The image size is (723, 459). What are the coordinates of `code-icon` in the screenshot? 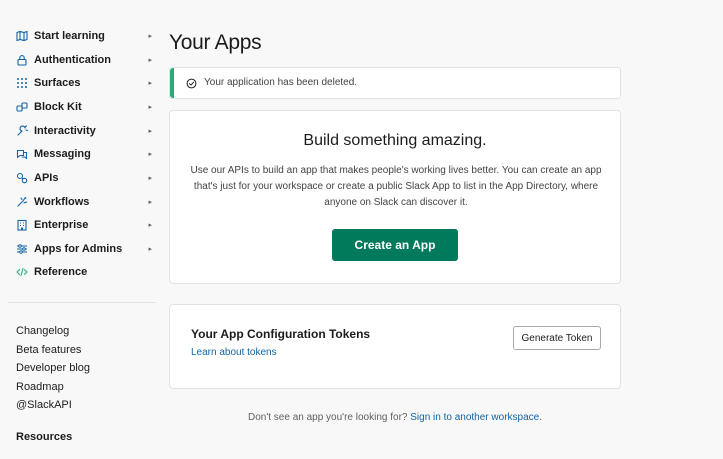 It's located at (22, 272).